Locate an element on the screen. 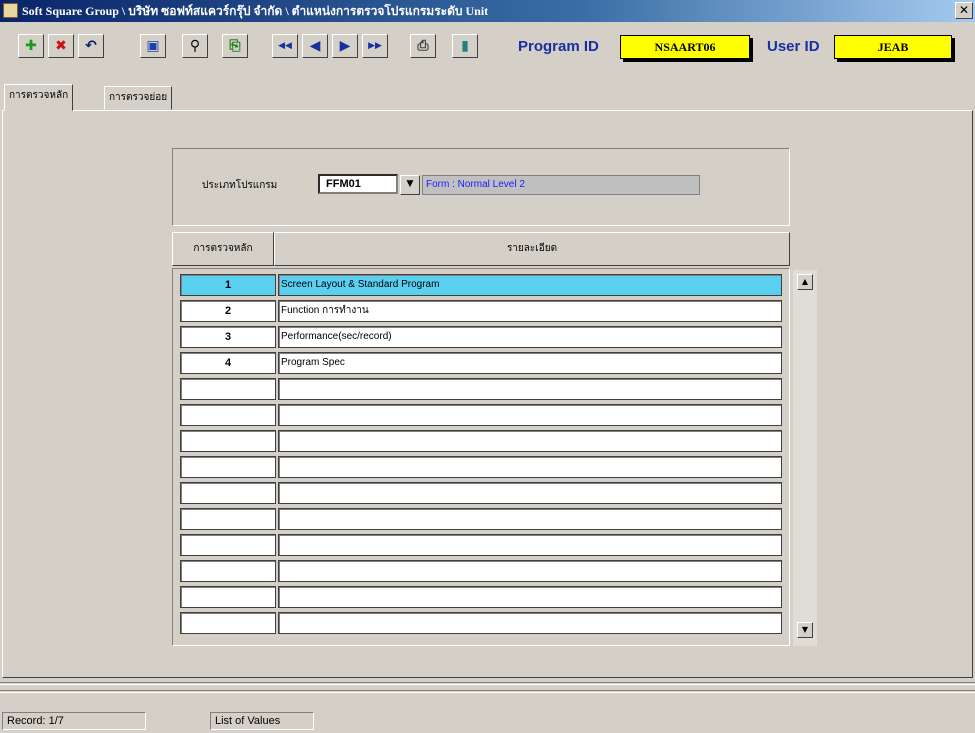 This screenshot has width=975, height=733. last-icon: ▶▶ is located at coordinates (375, 46).